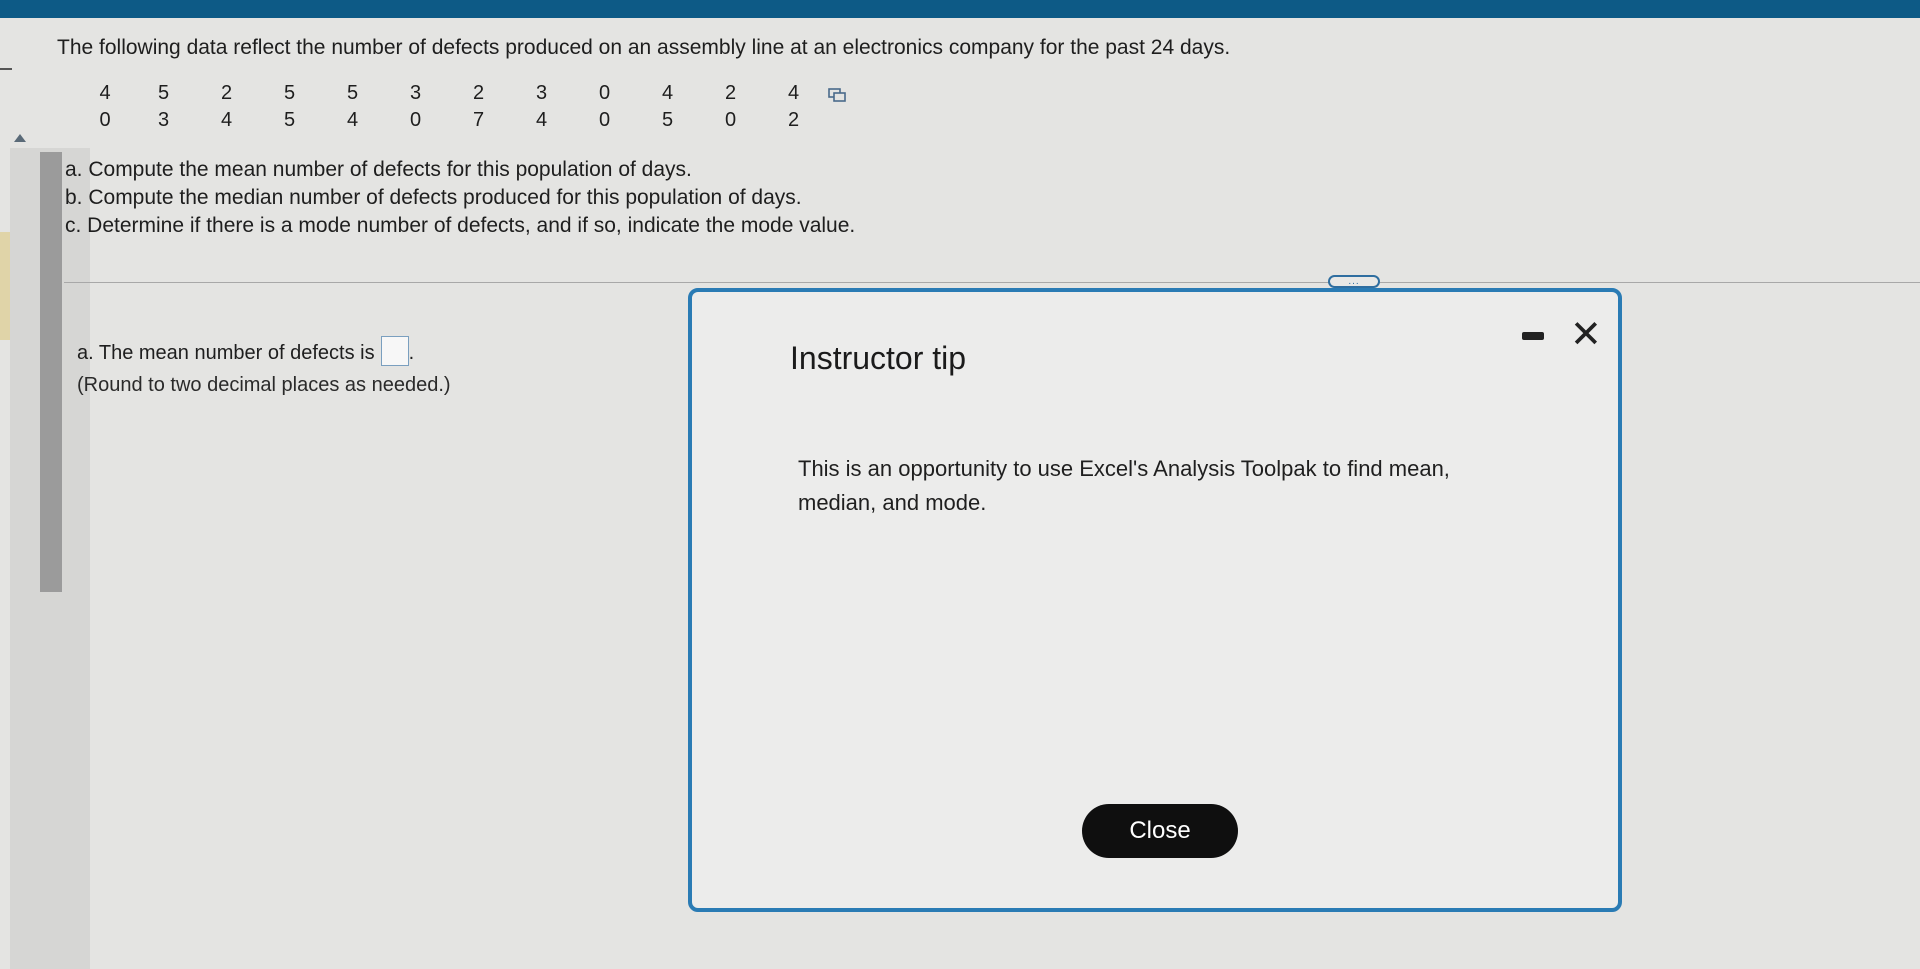 The width and height of the screenshot is (1920, 969). I want to click on data-row-2: 0 3 4 5 4 0 7 4 0 5 0 2, so click(451, 120).